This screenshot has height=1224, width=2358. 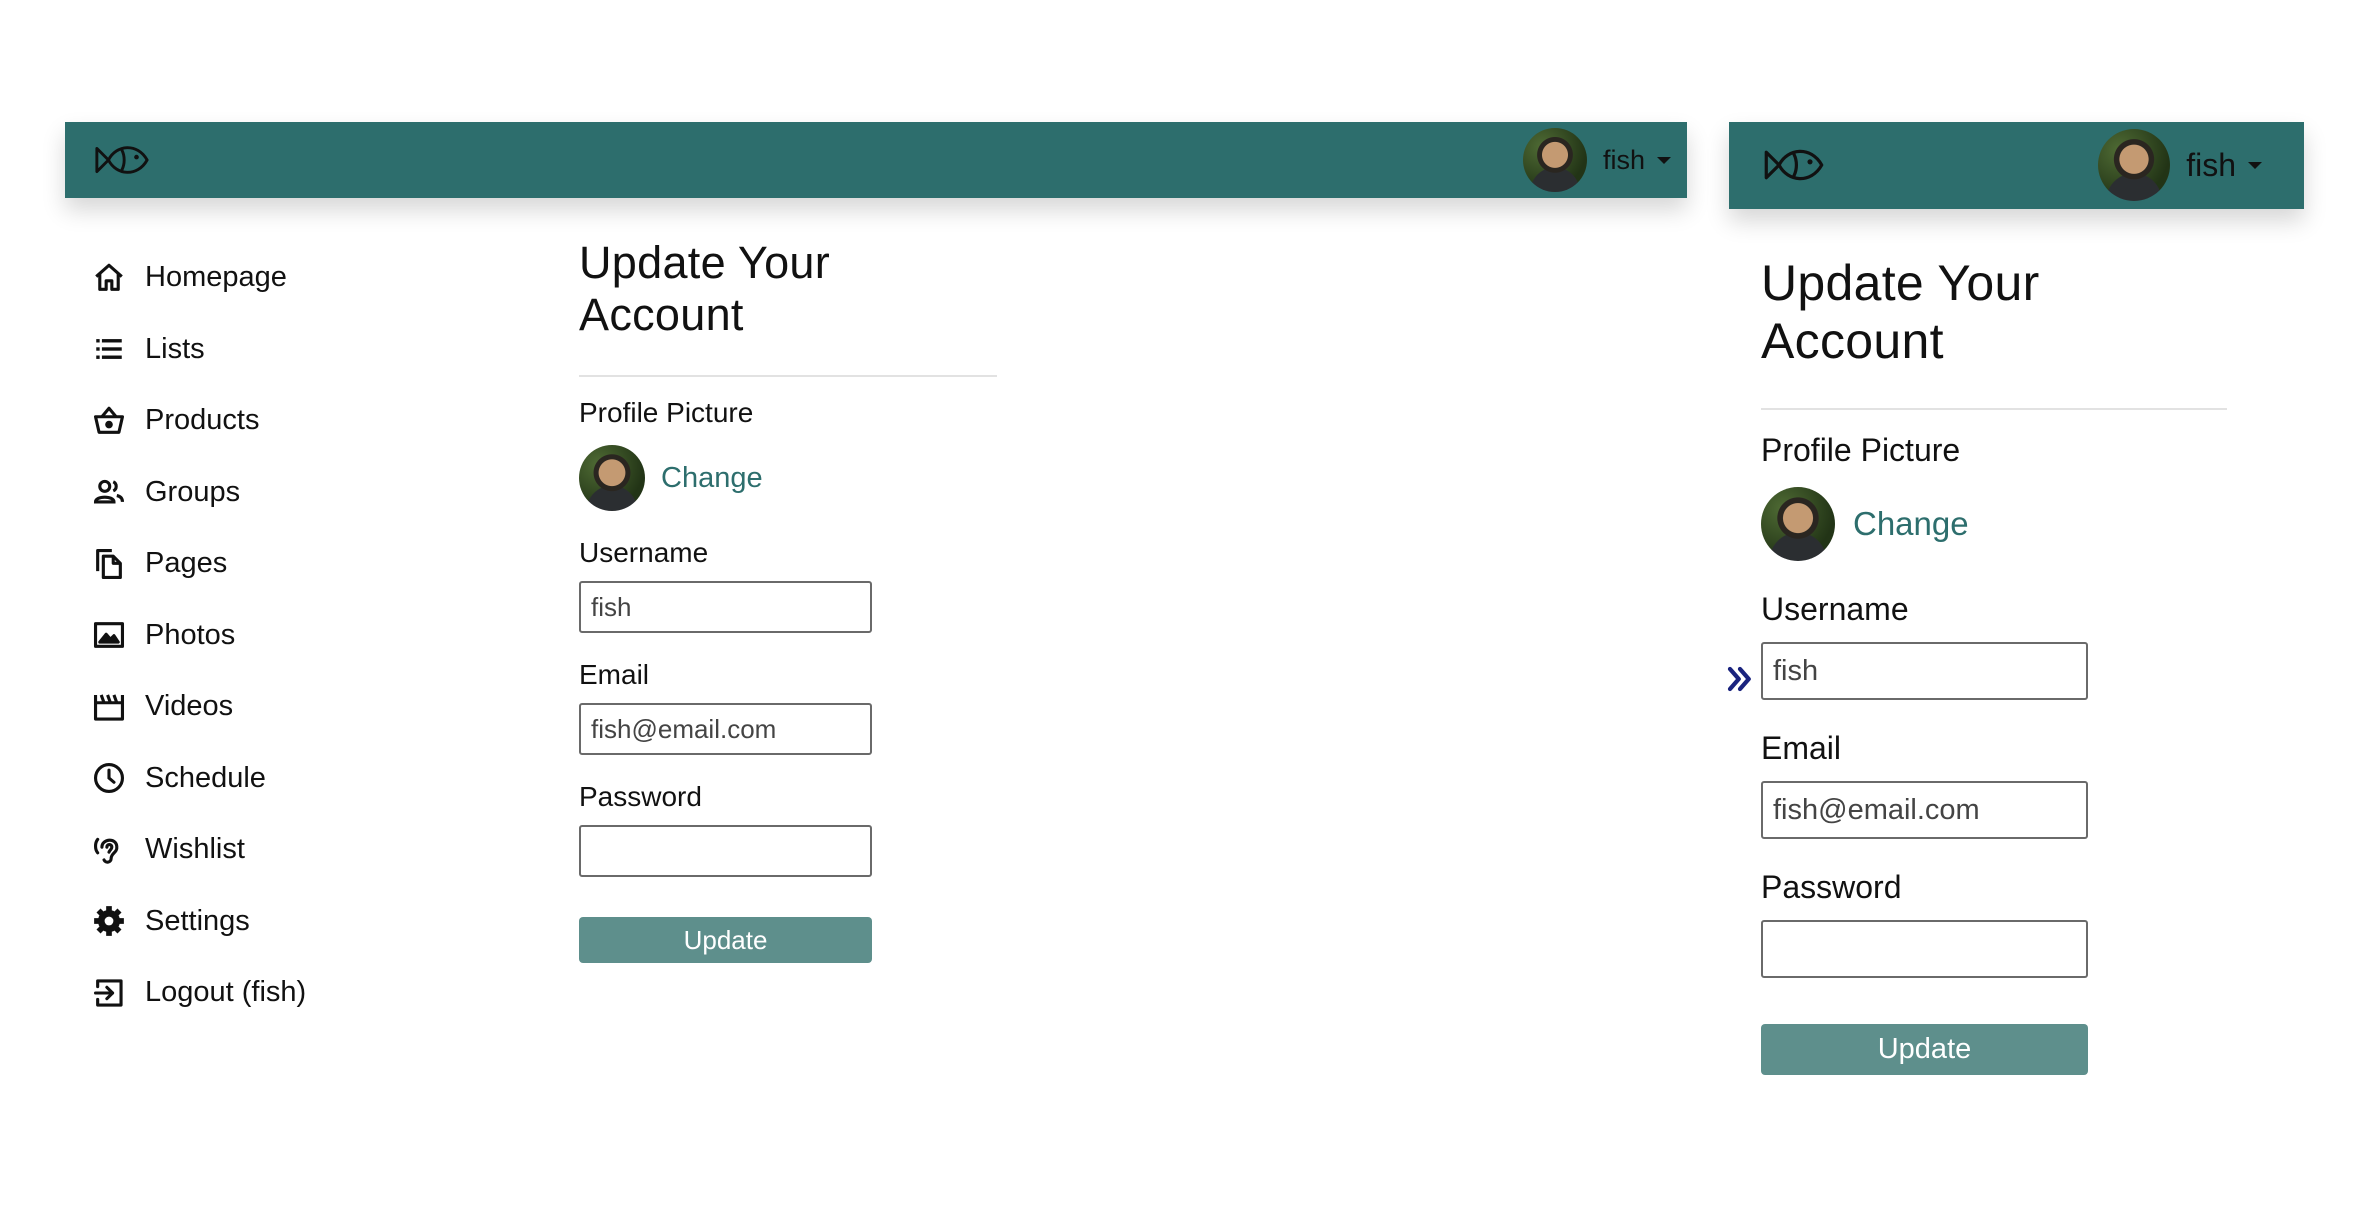 What do you see at coordinates (302, 707) in the screenshot?
I see `sidebar-item-videos: Videos` at bounding box center [302, 707].